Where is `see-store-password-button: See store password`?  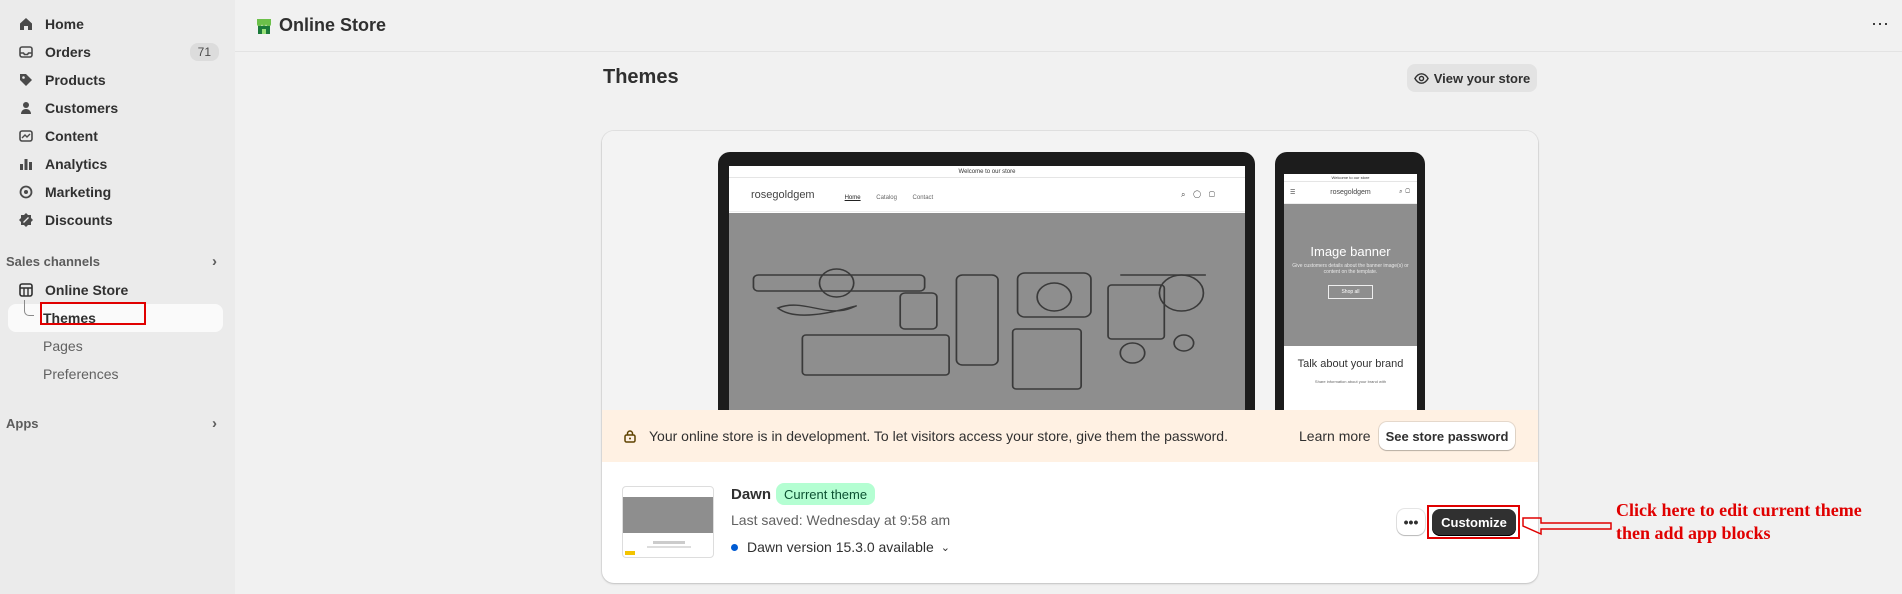
see-store-password-button: See store password is located at coordinates (1447, 436).